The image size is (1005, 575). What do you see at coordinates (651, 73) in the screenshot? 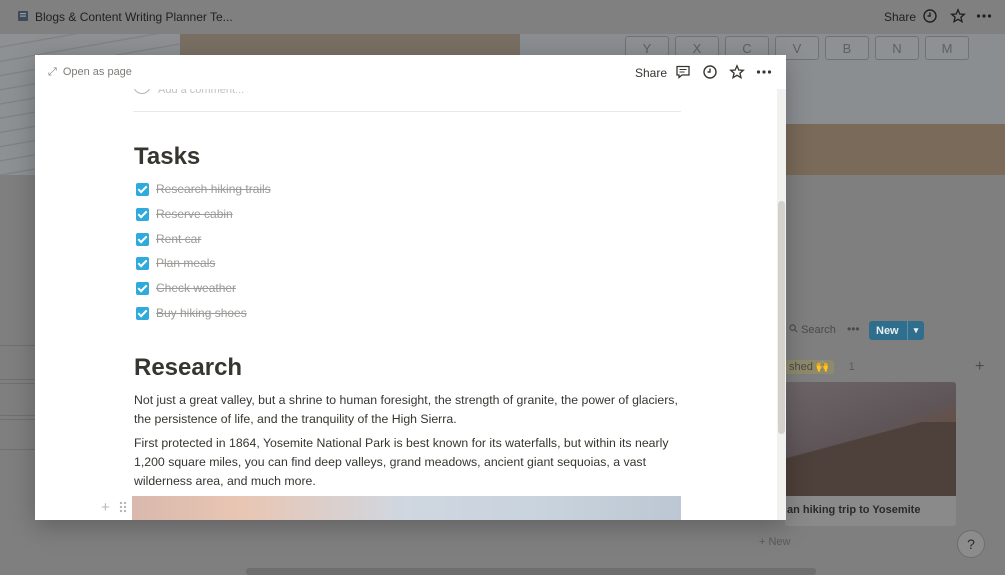
I see `modal-share-button: Share` at bounding box center [651, 73].